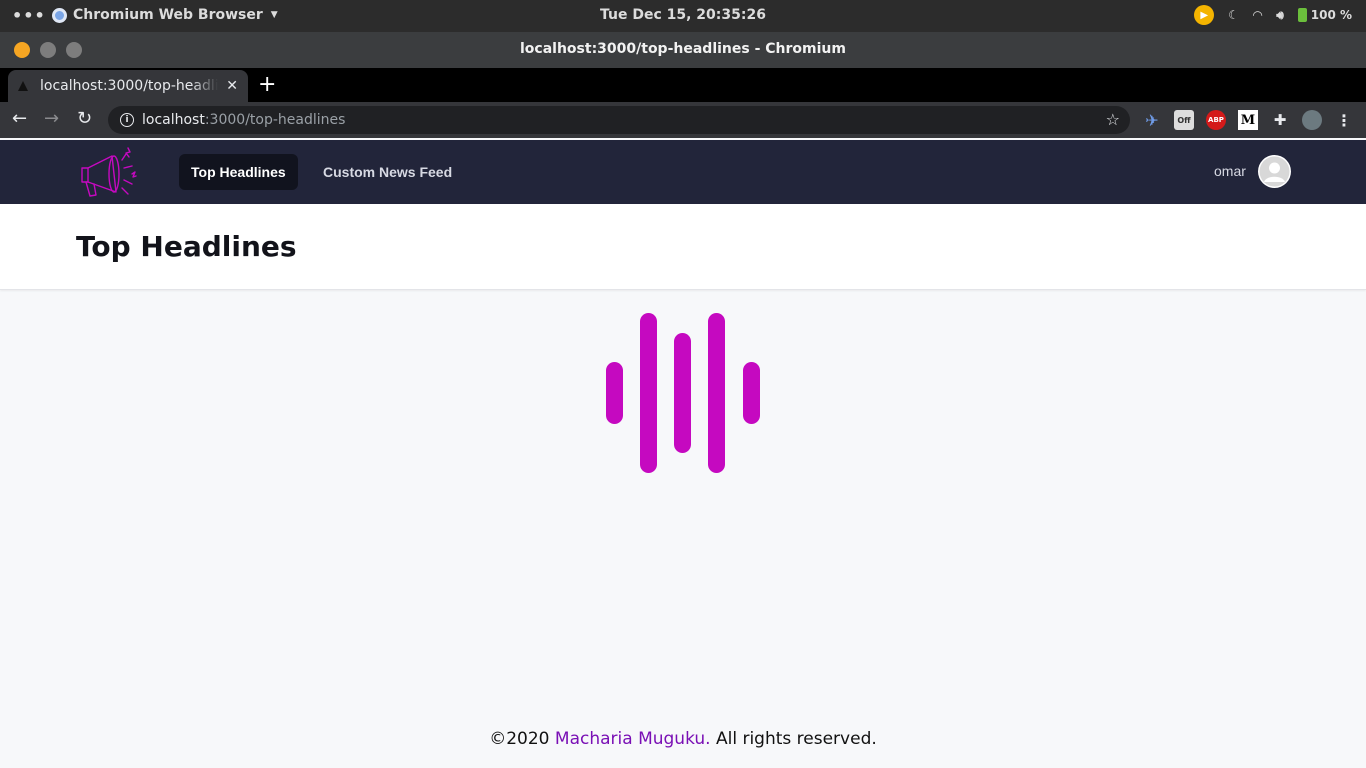  I want to click on nav-top-headlines: Top Headlines, so click(238, 172).